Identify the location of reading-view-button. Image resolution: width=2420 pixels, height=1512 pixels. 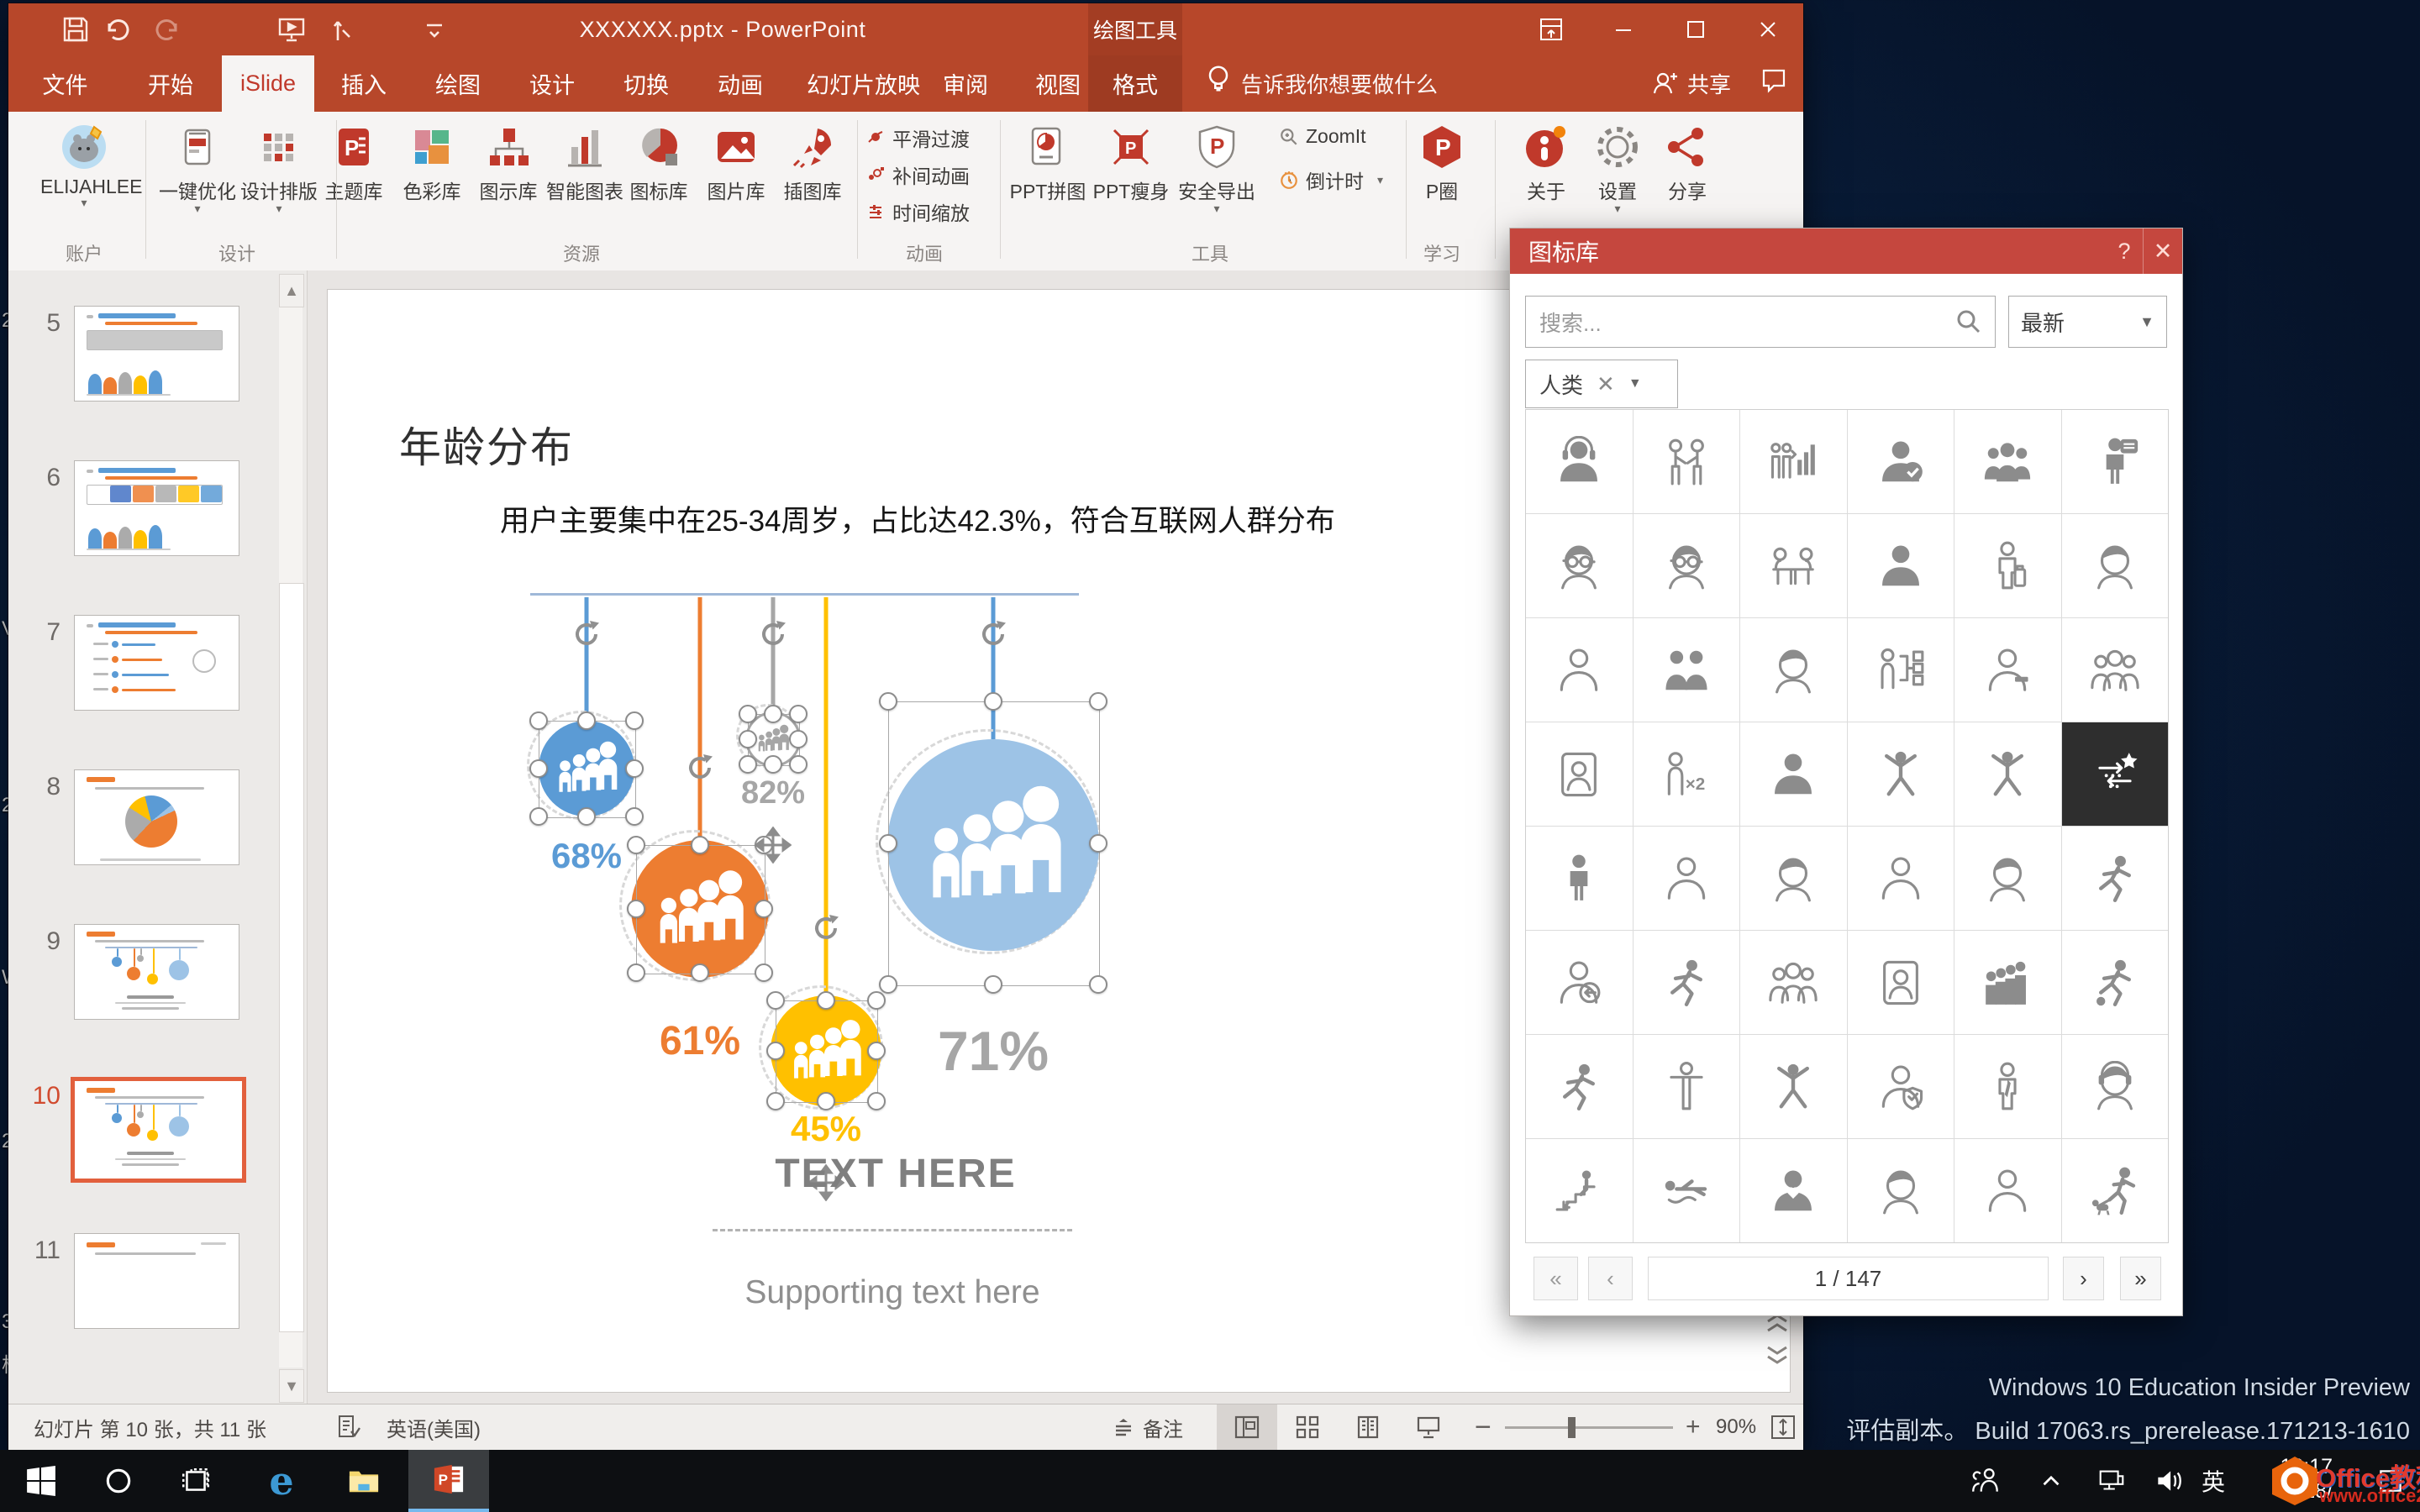
(1368, 1427).